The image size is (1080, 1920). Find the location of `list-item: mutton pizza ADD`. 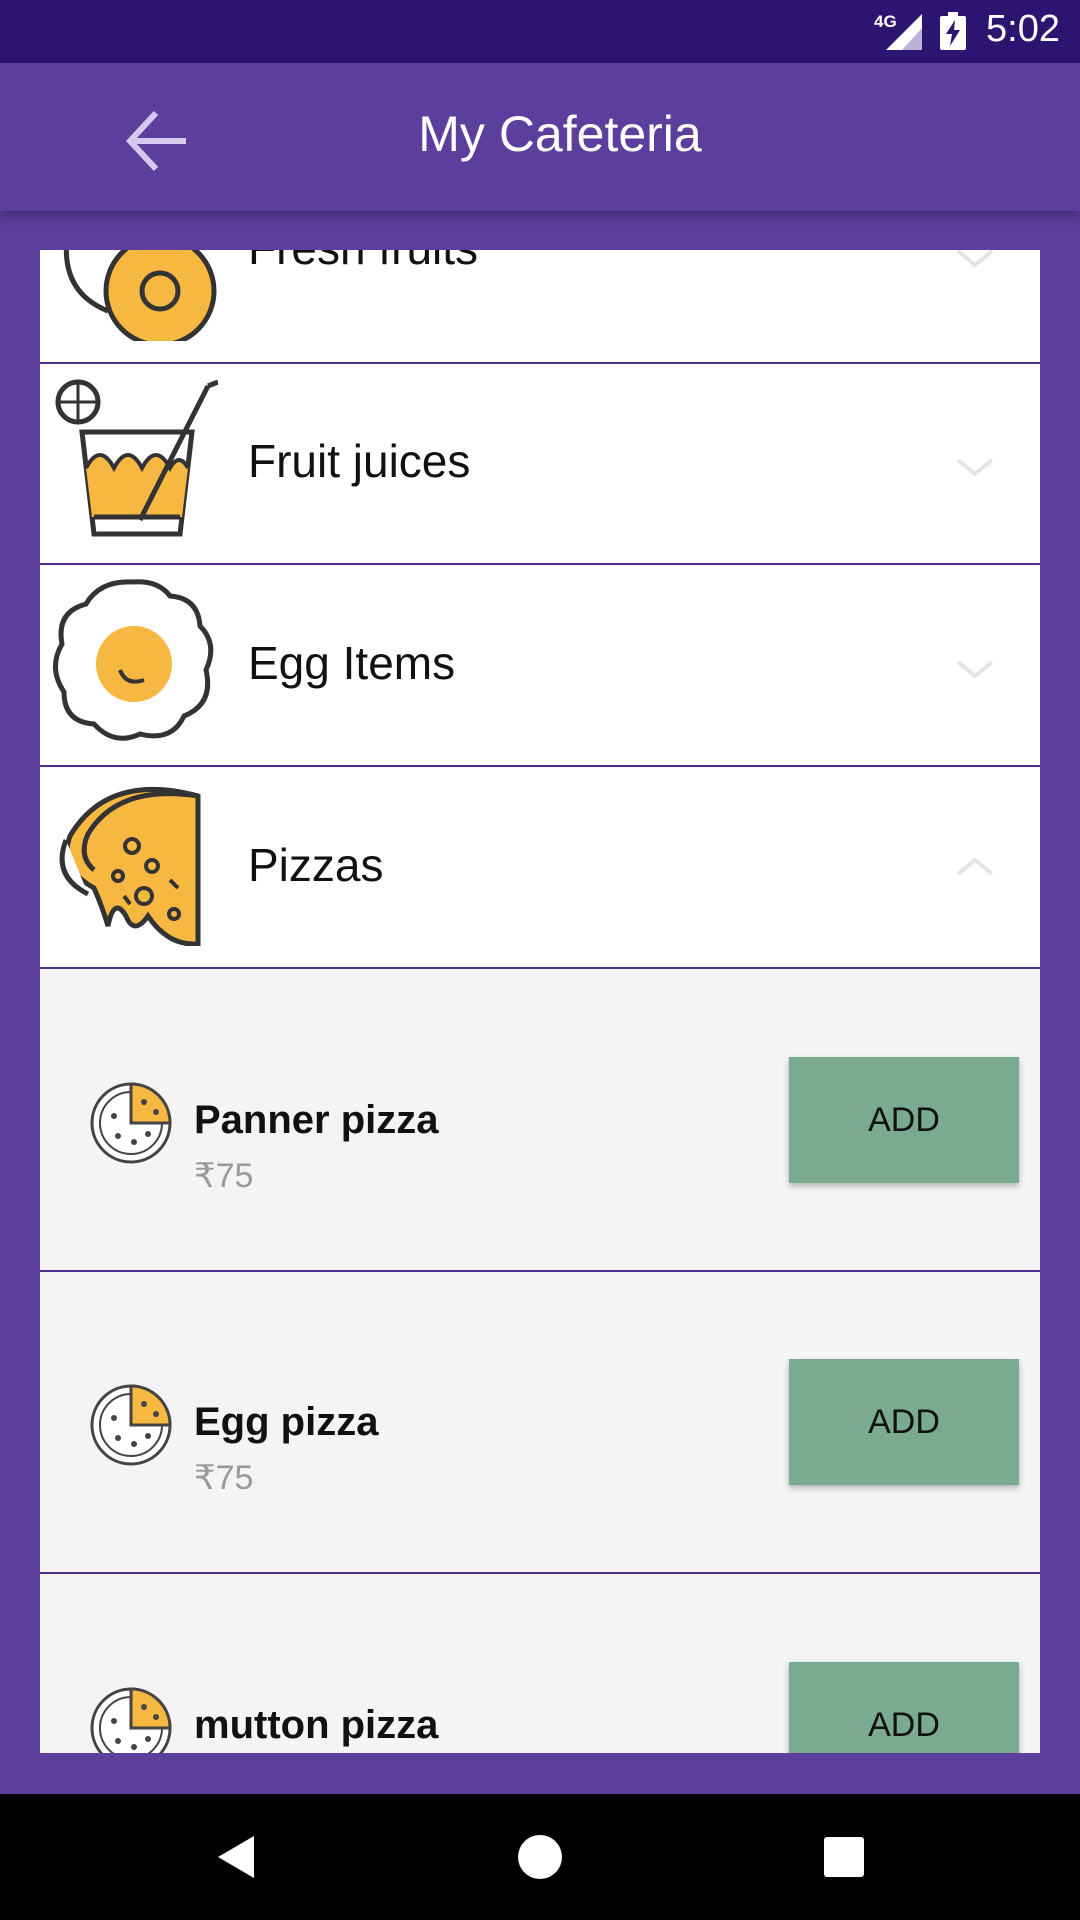

list-item: mutton pizza ADD is located at coordinates (540, 1664).